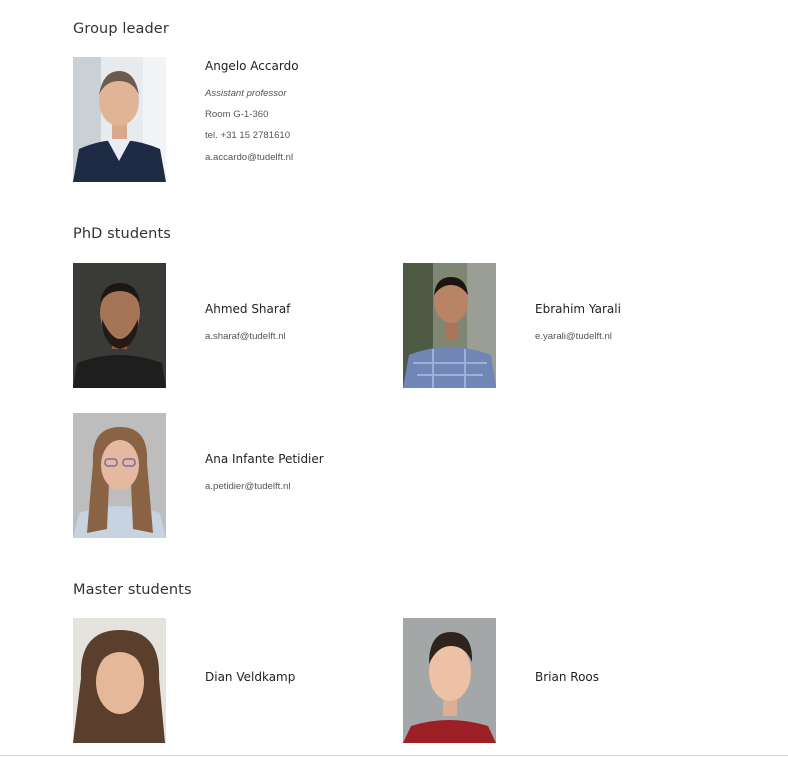 This screenshot has height=757, width=788. What do you see at coordinates (567, 677) in the screenshot?
I see `master-name-brian: Brian Roos` at bounding box center [567, 677].